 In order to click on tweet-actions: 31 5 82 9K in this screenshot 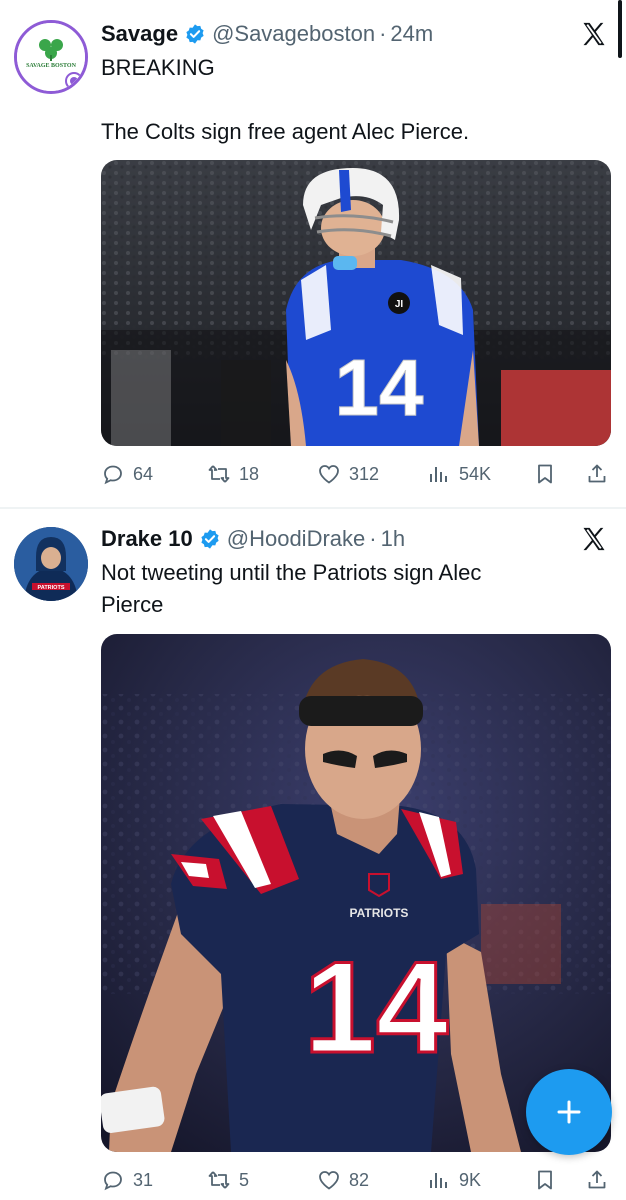, I will do `click(359, 1180)`.